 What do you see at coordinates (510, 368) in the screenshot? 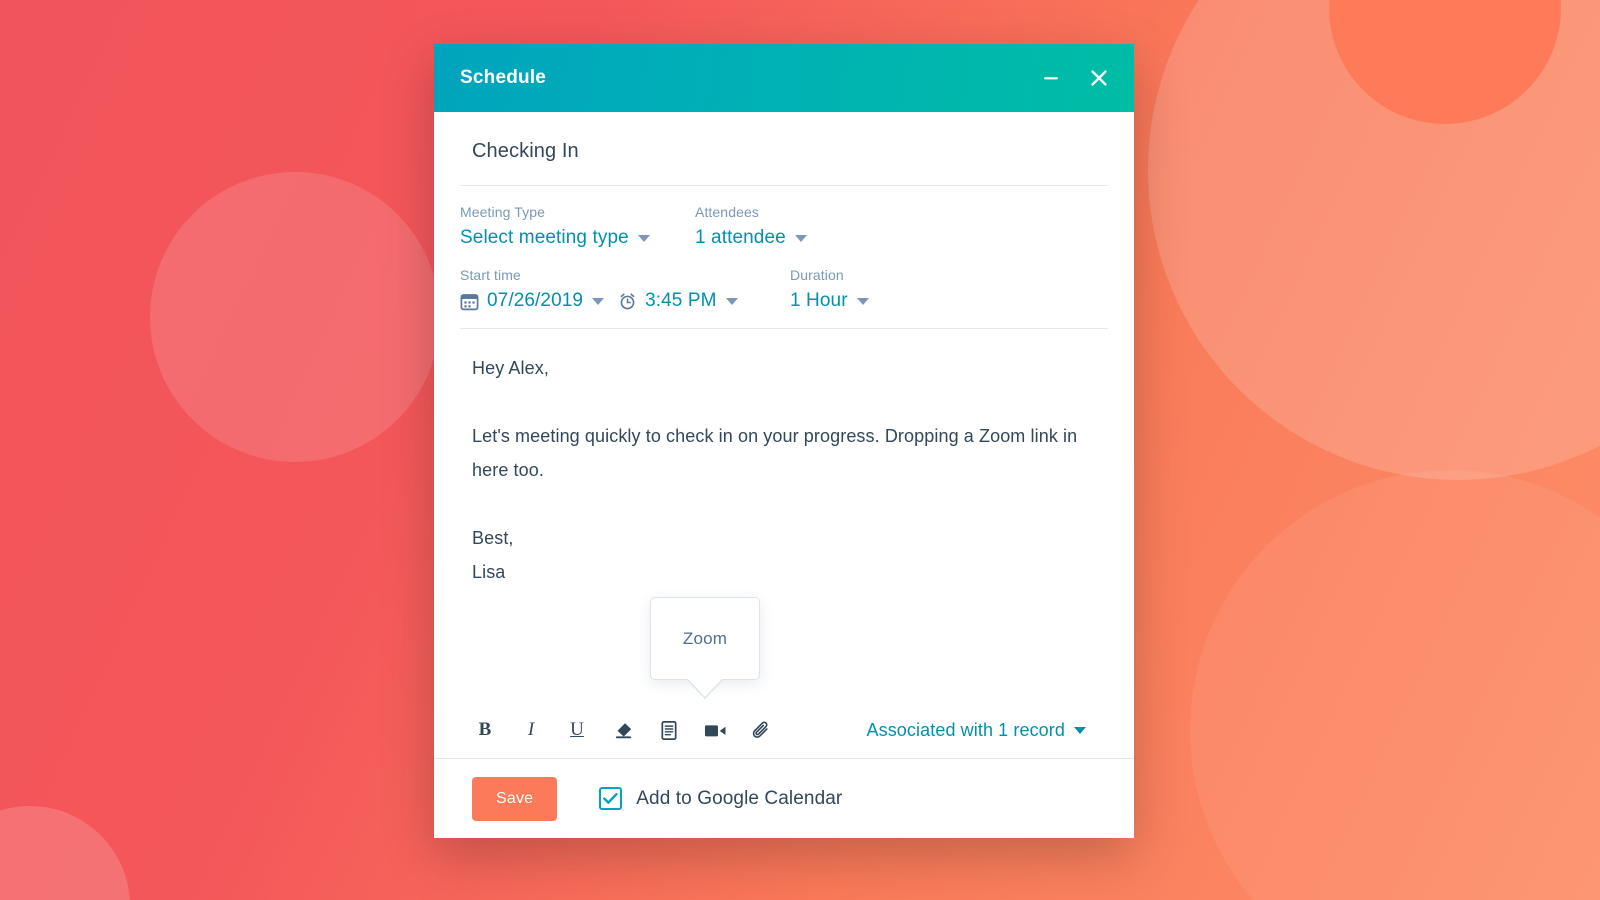
I see `message-greeting: Hey Alex,` at bounding box center [510, 368].